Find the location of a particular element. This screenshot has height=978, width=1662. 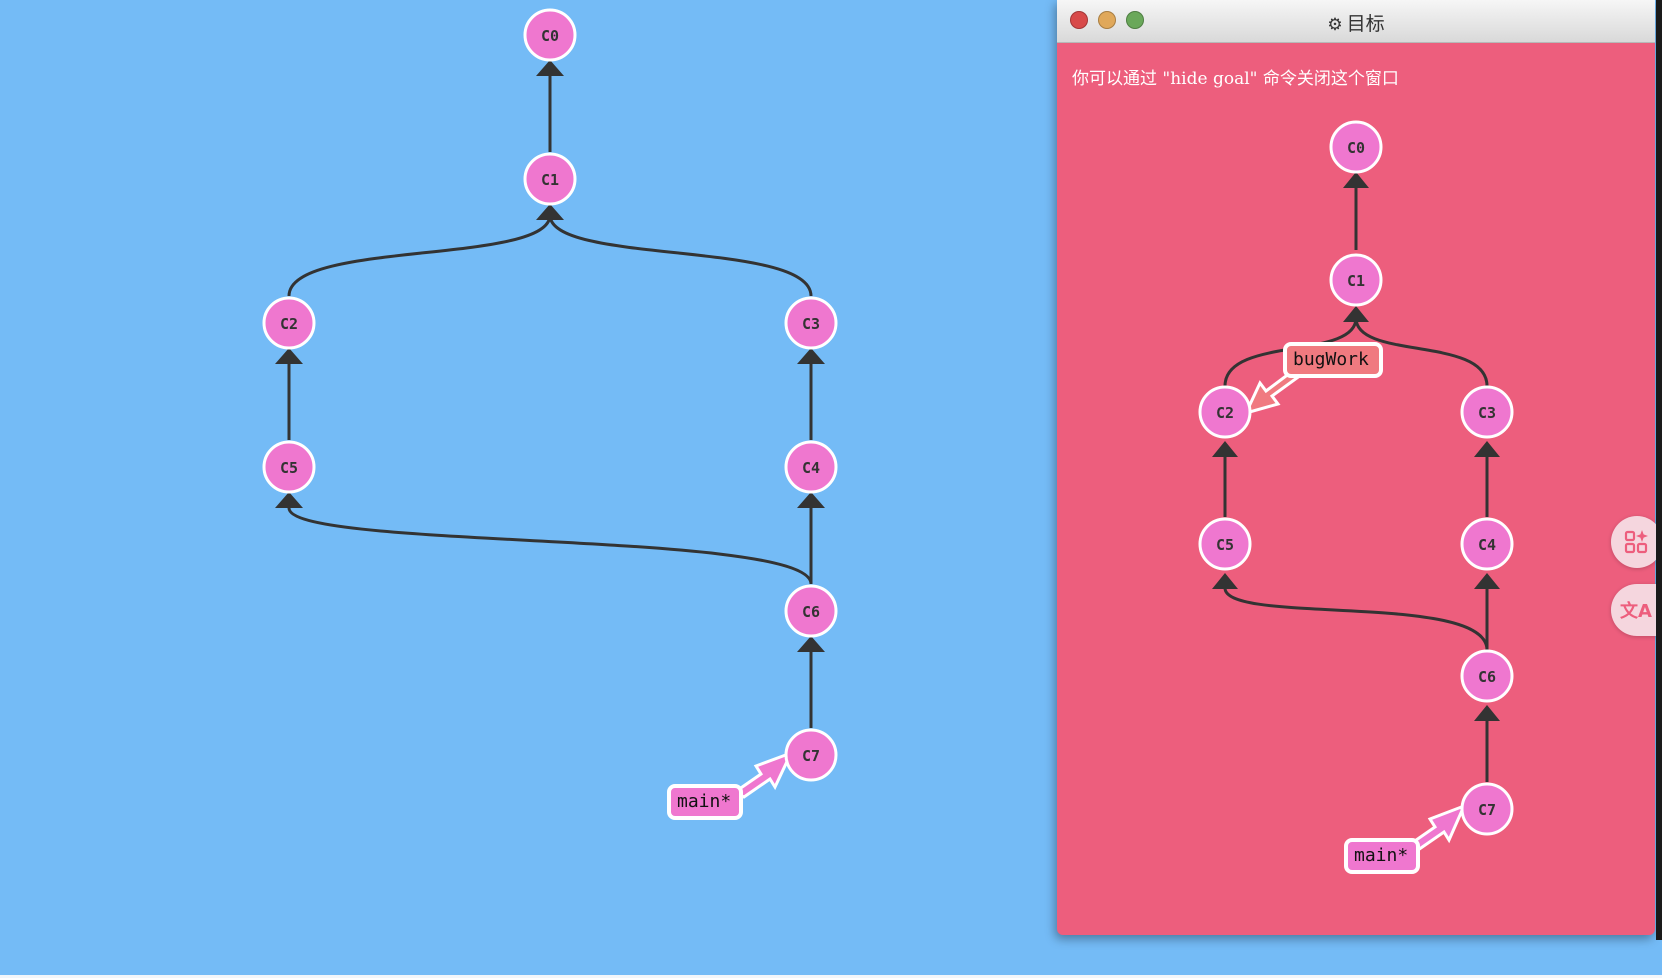

apps-sparkle-button is located at coordinates (1636, 542).